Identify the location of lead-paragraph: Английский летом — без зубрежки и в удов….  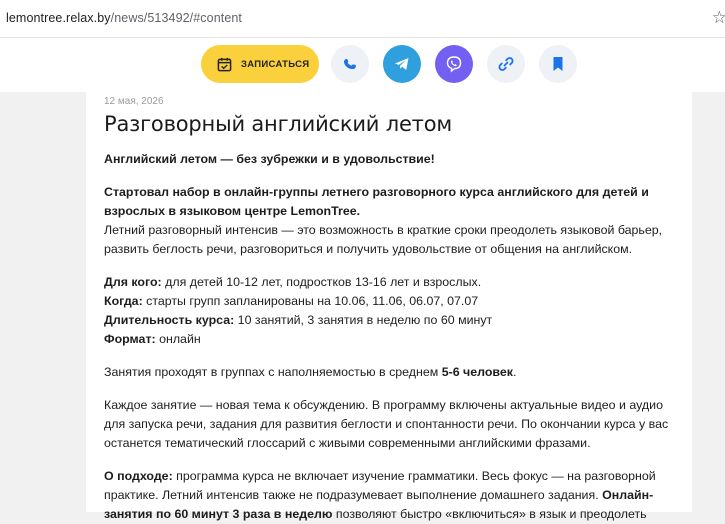
(389, 159).